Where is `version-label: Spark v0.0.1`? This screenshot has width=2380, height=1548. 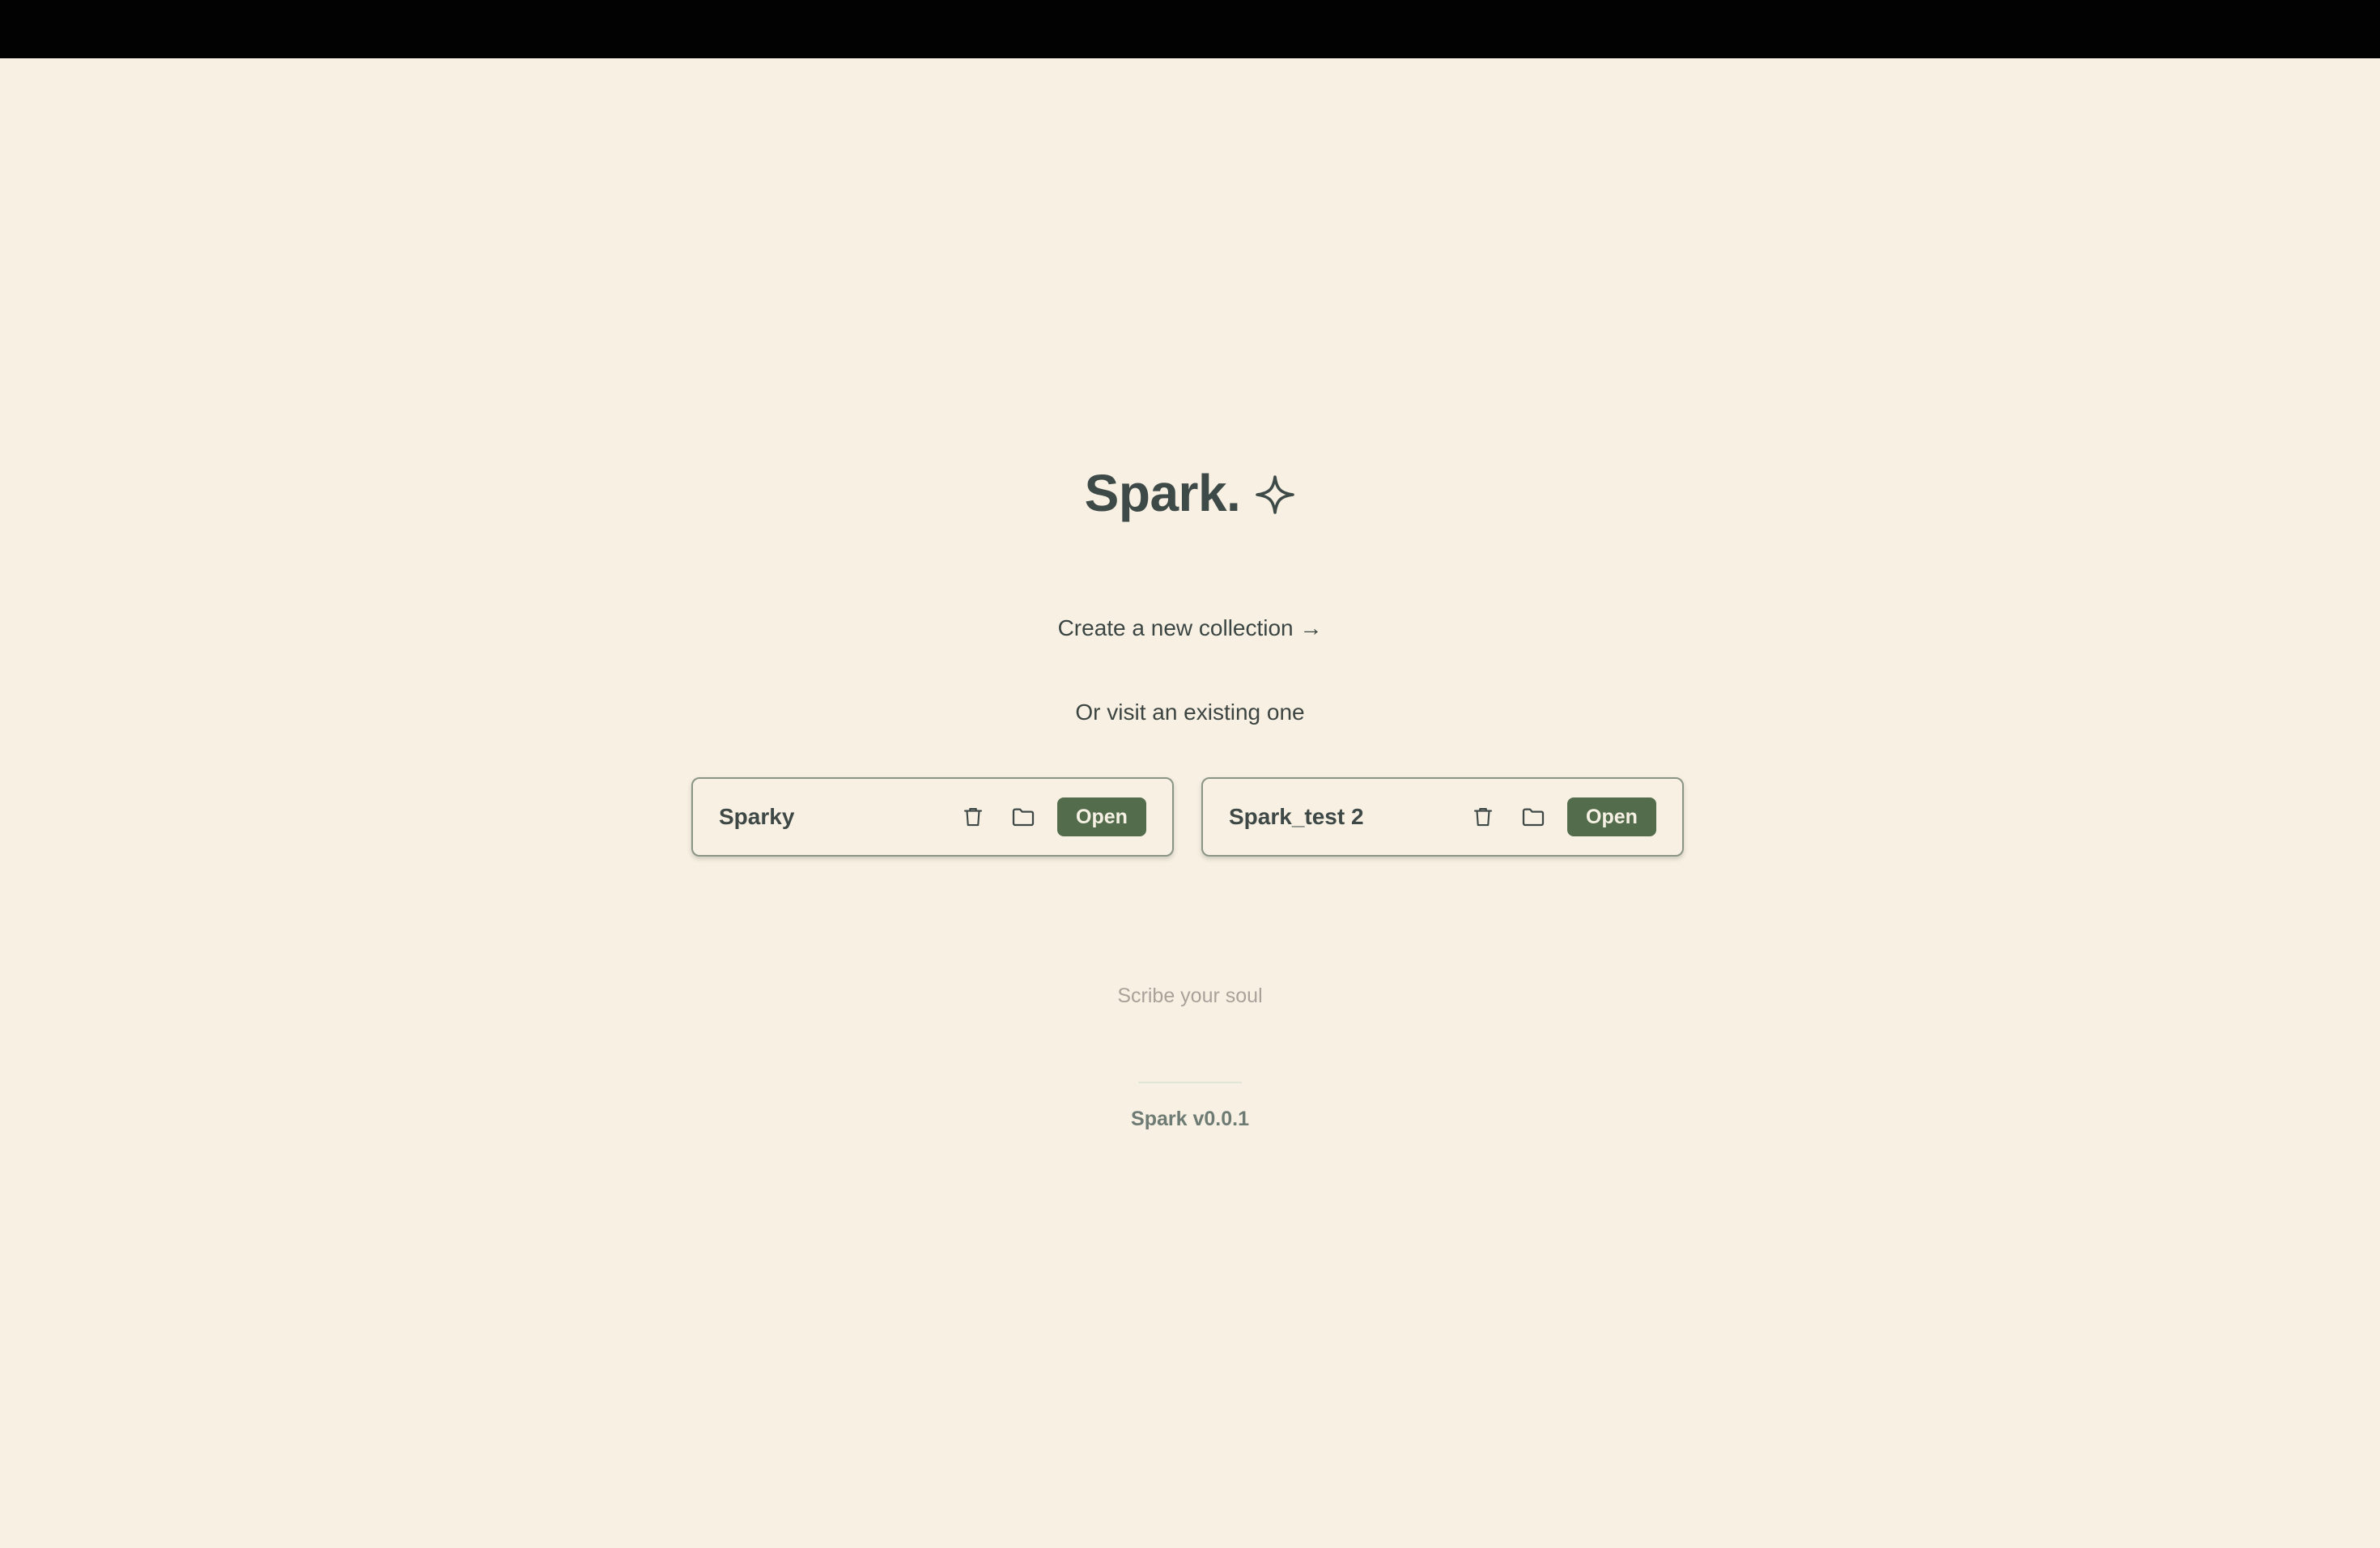
version-label: Spark v0.0.1 is located at coordinates (1190, 1119).